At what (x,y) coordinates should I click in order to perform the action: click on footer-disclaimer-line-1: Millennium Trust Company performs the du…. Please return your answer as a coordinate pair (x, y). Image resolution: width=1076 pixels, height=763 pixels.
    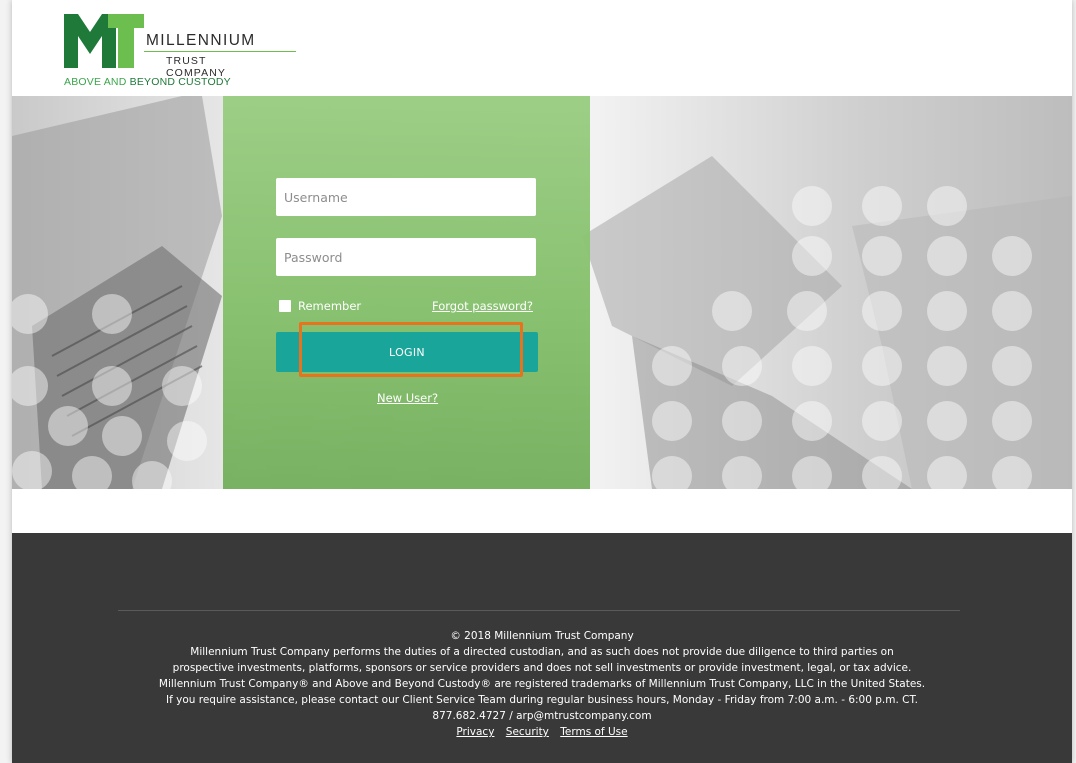
    Looking at the image, I should click on (542, 652).